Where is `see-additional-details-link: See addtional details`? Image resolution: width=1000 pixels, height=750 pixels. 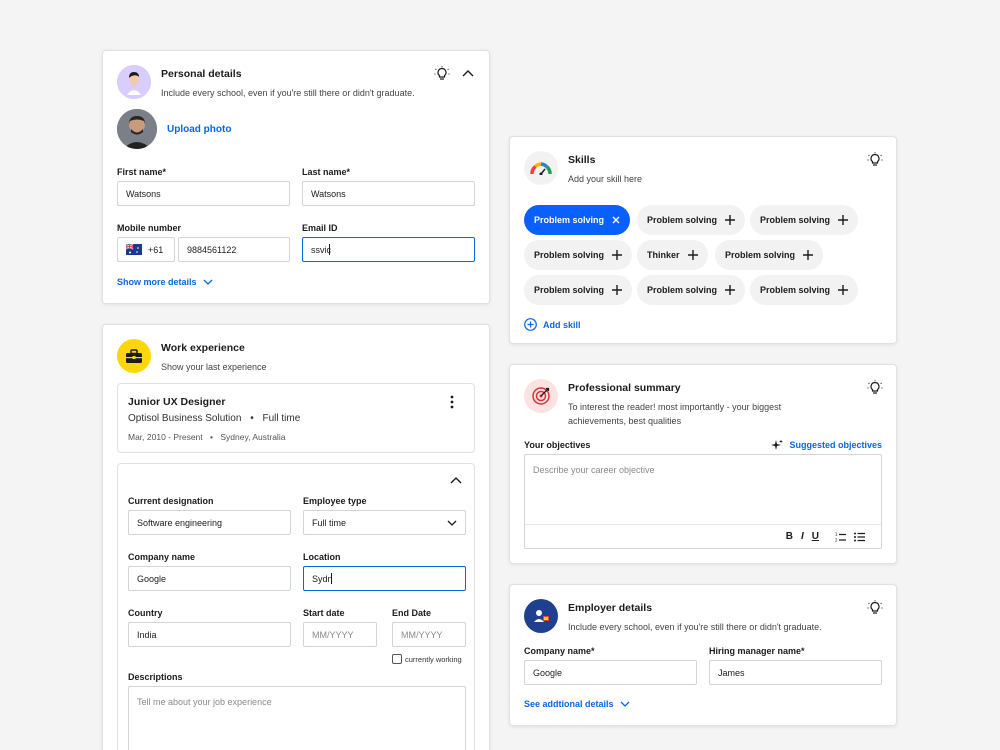
see-additional-details-link: See addtional details is located at coordinates (577, 704).